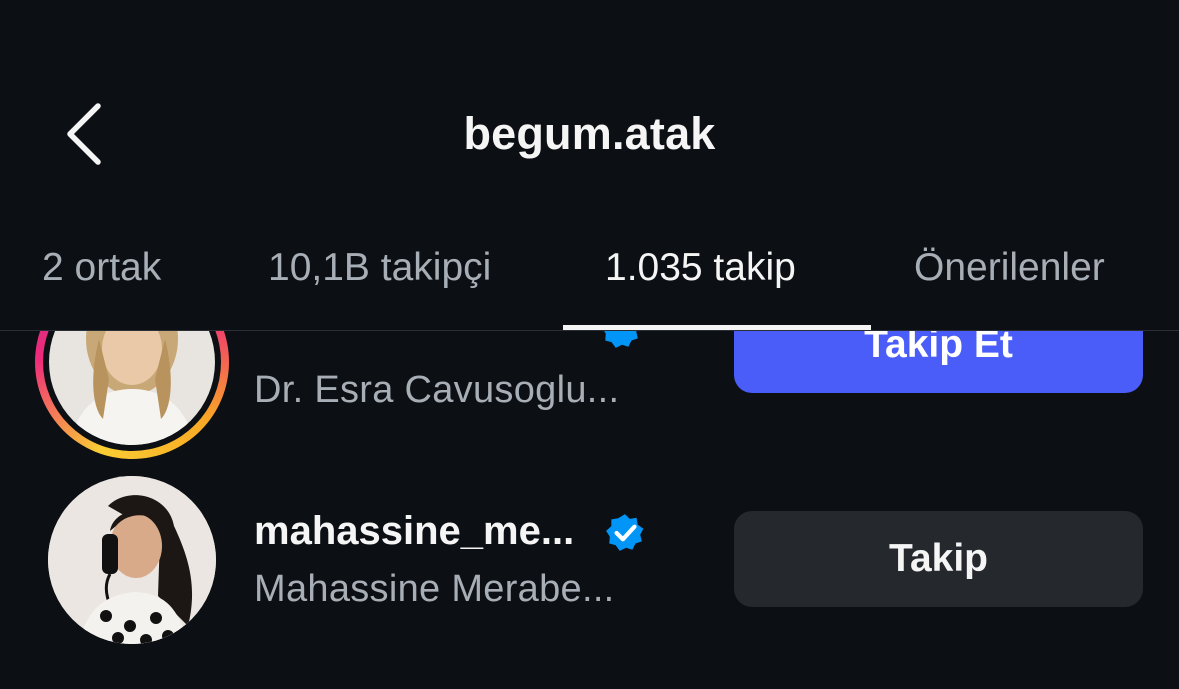  I want to click on tab-suggested: Önerilenler, so click(1009, 268).